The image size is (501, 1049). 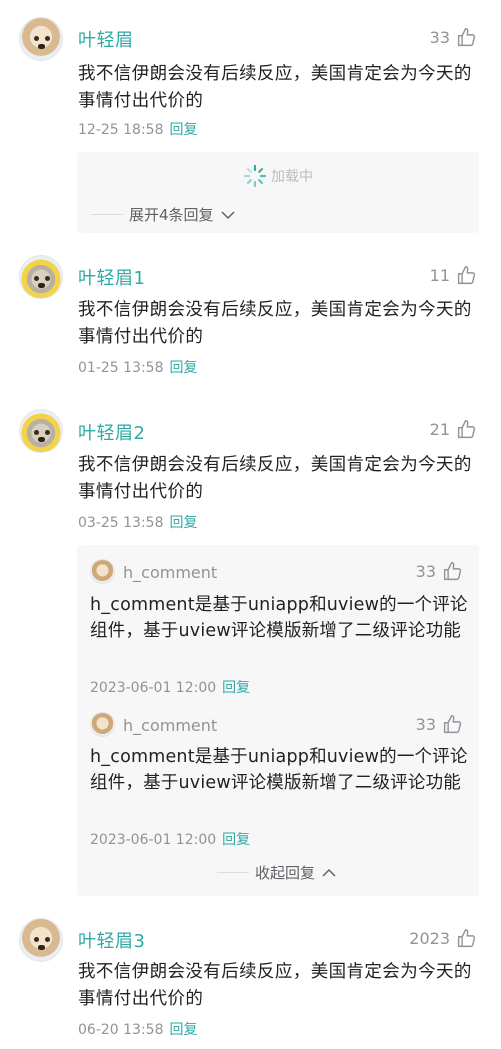 I want to click on loading-spinner-icon, so click(x=255, y=176).